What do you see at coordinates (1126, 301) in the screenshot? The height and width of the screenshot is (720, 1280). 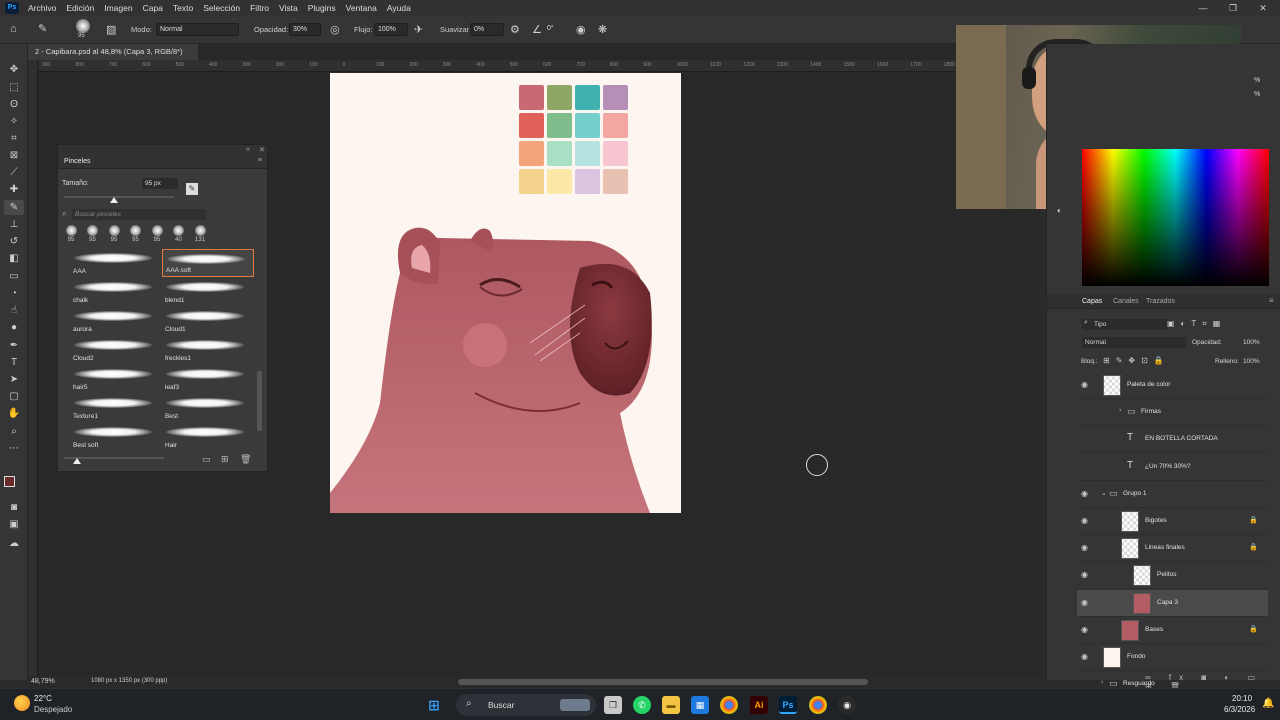 I see `tab-canales: Canales` at bounding box center [1126, 301].